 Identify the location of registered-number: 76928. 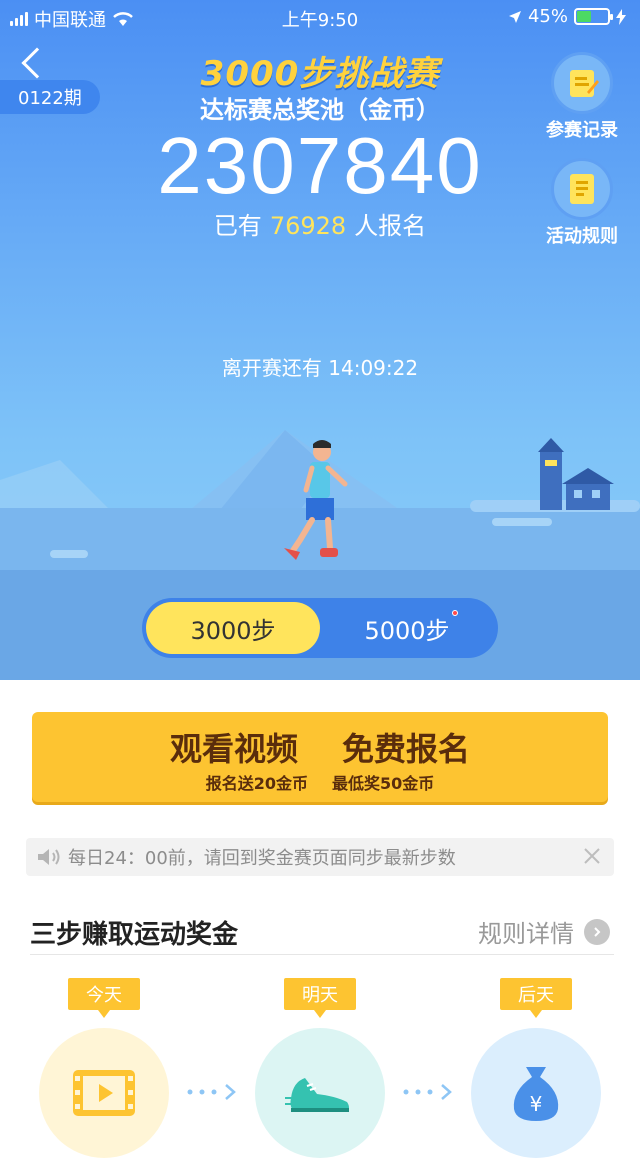
(308, 226).